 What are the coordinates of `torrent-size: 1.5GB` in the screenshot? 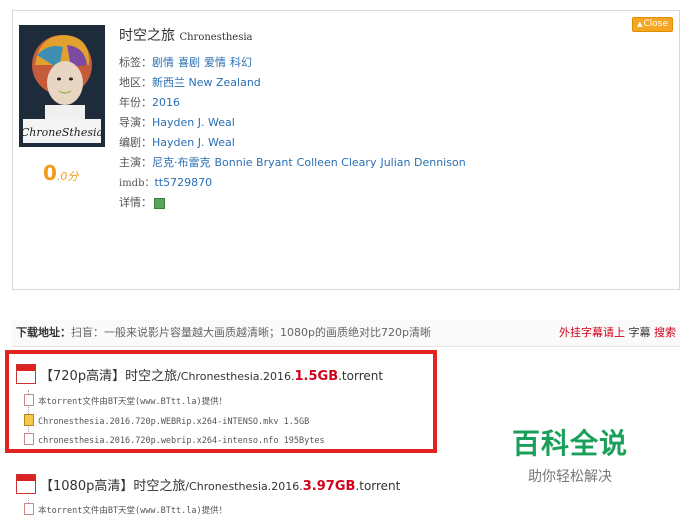 It's located at (316, 376).